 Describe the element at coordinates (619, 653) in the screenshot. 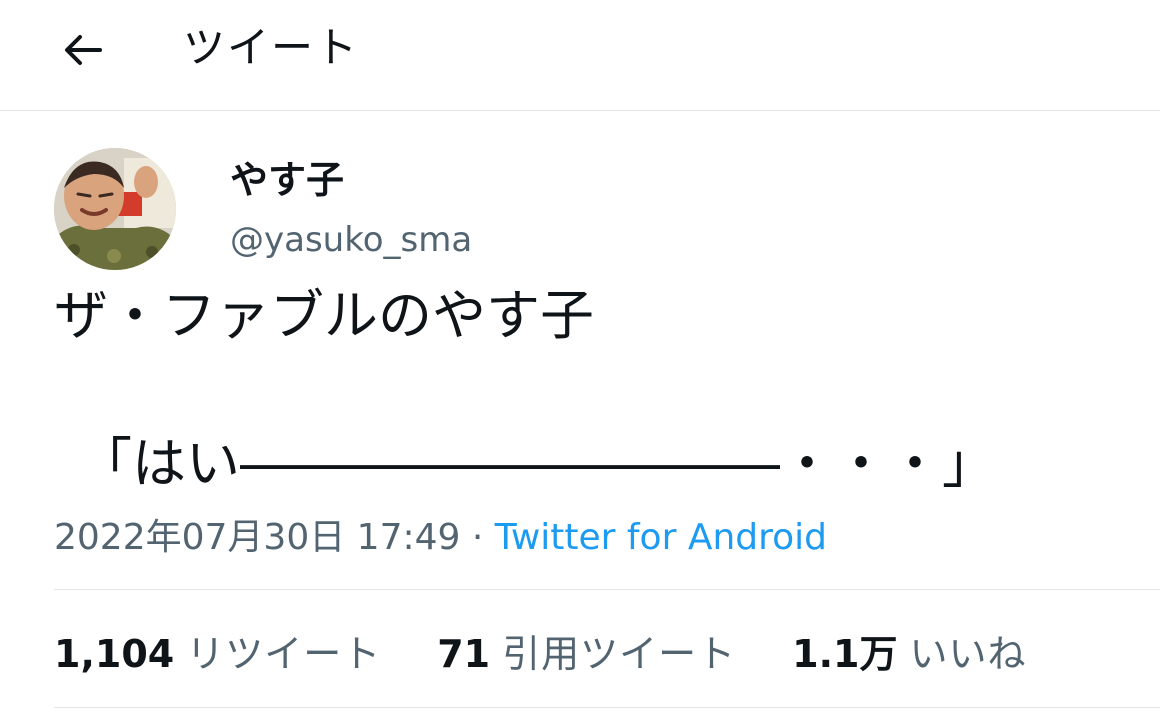

I see `stat-label: 引用ツイート` at that location.